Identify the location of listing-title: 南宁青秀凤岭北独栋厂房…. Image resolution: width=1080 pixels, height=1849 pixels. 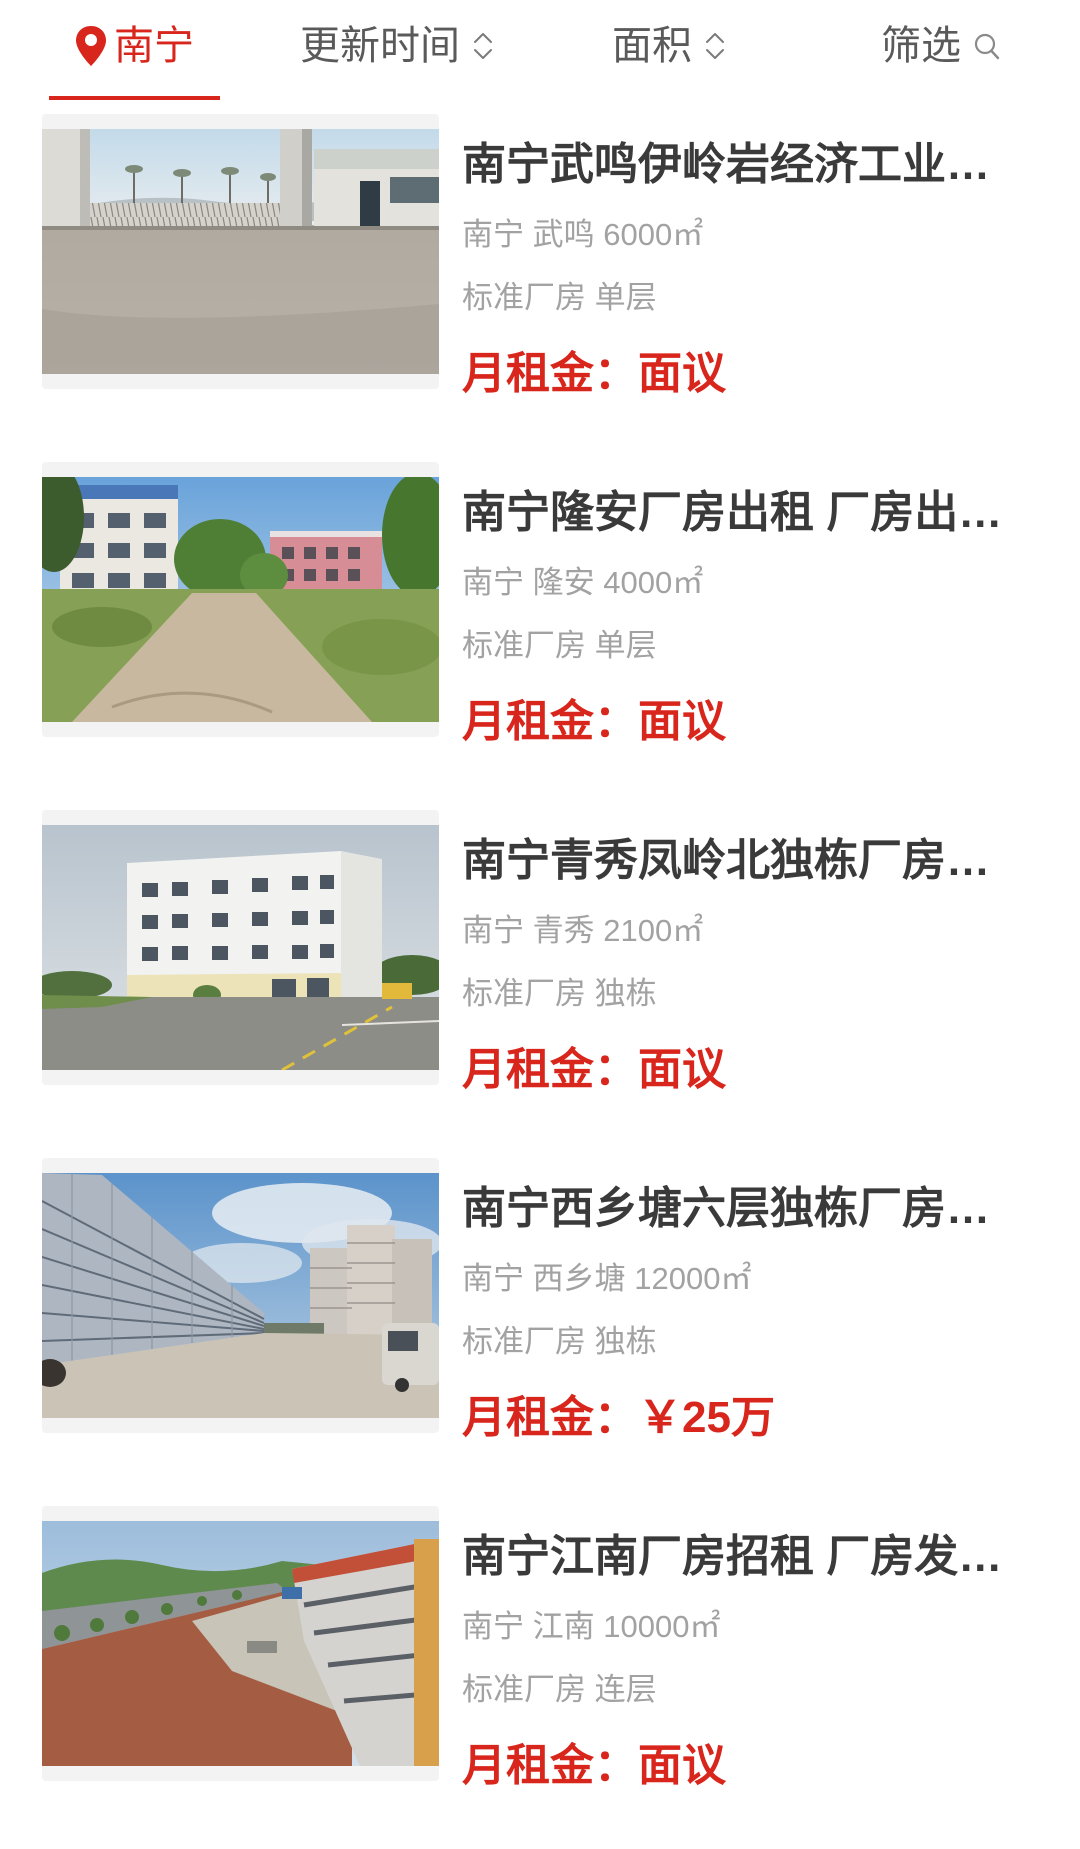
(726, 860).